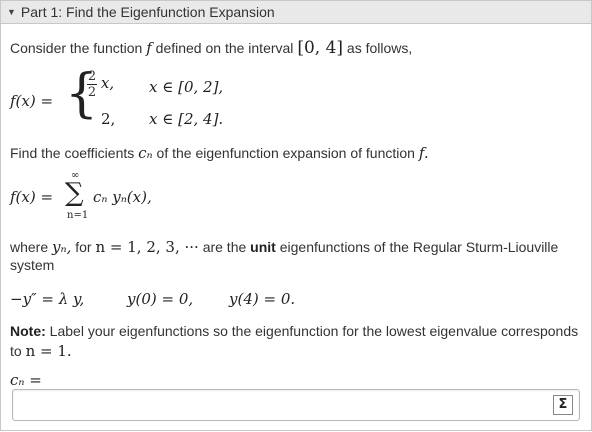 Image resolution: width=592 pixels, height=432 pixels. Describe the element at coordinates (76, 48) in the screenshot. I see `intro-text: Consider the function` at that location.